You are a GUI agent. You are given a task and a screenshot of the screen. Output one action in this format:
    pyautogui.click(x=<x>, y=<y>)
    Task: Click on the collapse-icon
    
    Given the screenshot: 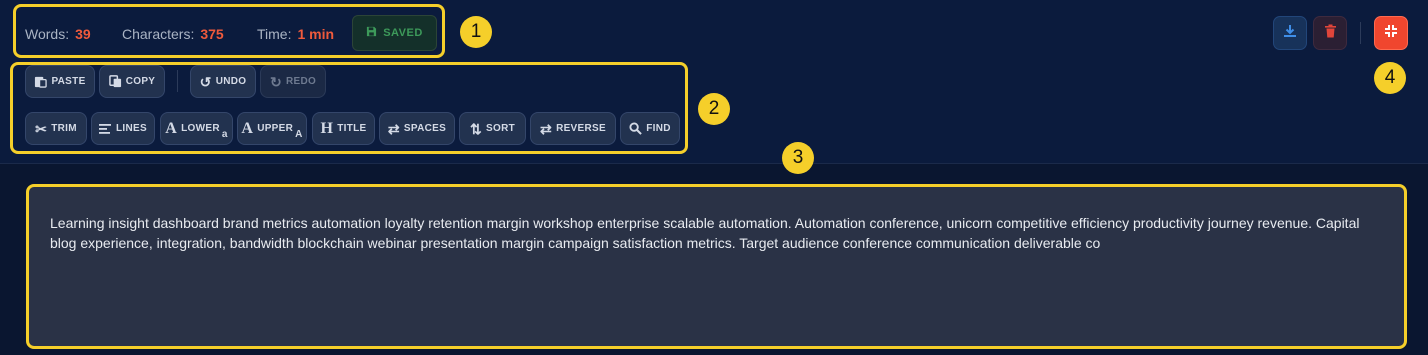 What is the action you would take?
    pyautogui.click(x=1391, y=33)
    